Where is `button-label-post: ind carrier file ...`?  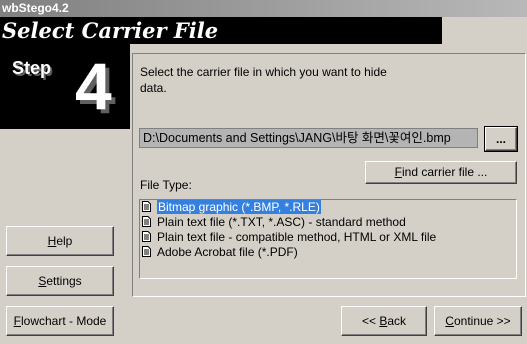
button-label-post: ind carrier file ... is located at coordinates (444, 172).